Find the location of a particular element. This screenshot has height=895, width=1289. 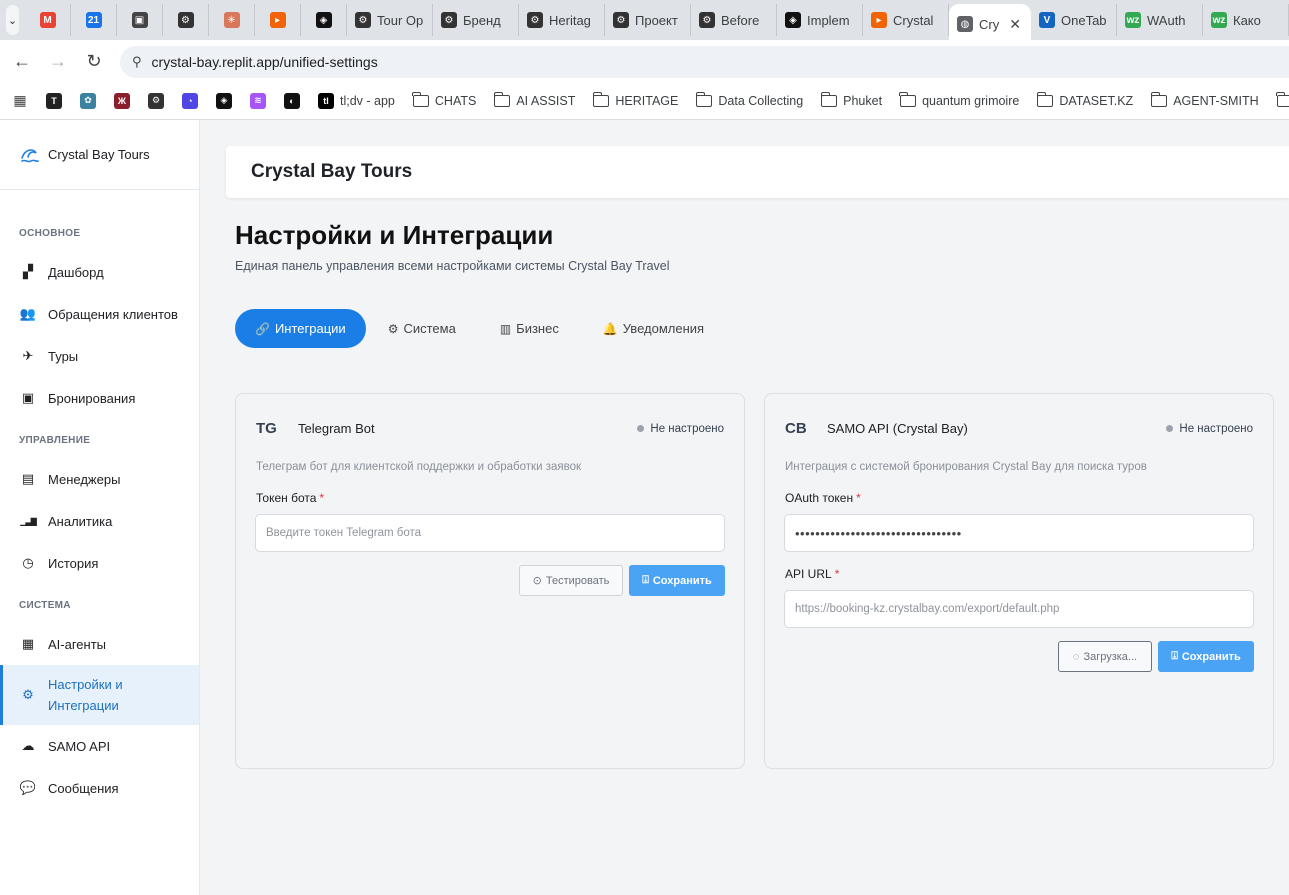

tab-gear: ⚙ Система is located at coordinates (422, 328).